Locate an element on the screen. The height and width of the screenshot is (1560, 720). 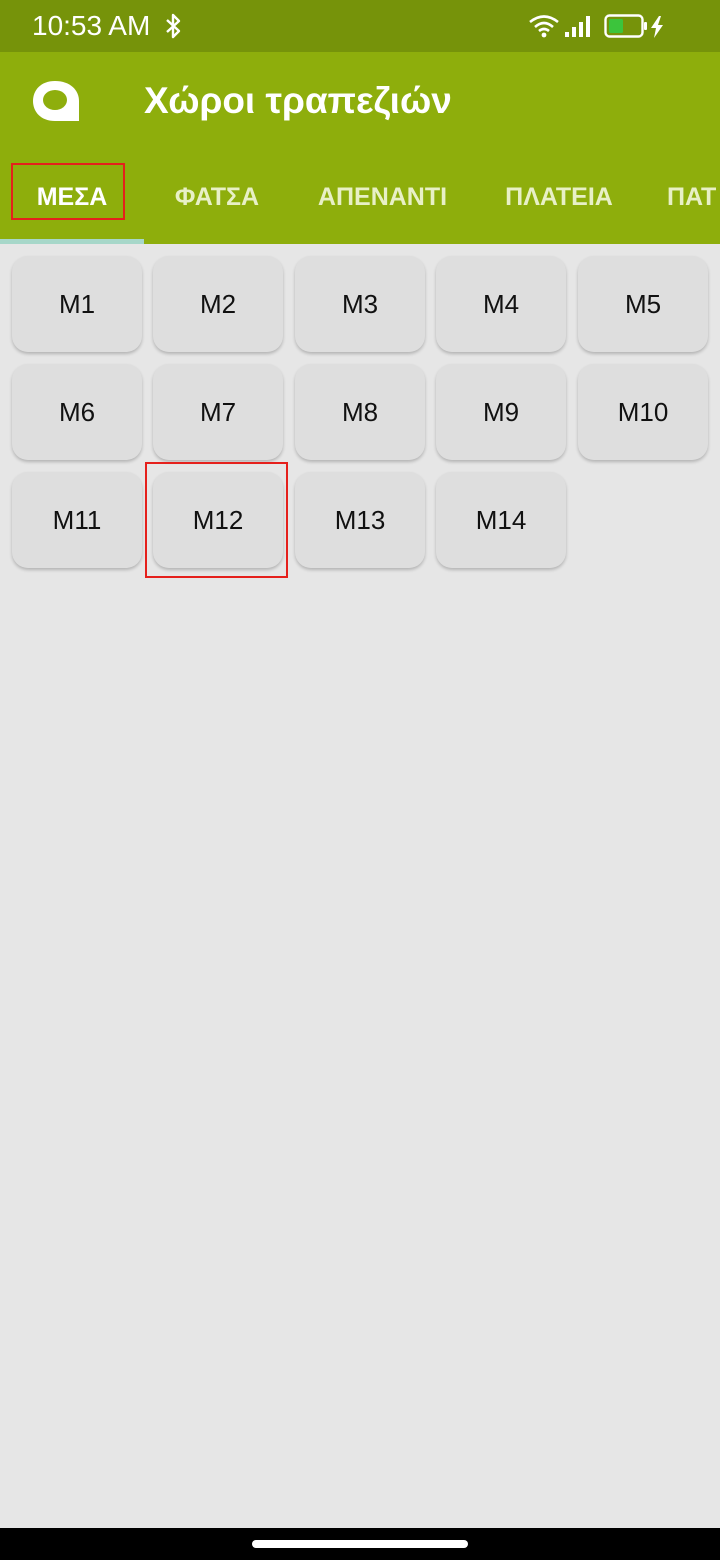
tab-plateia: ΠΛΑΤΕΙΑ is located at coordinates (559, 203).